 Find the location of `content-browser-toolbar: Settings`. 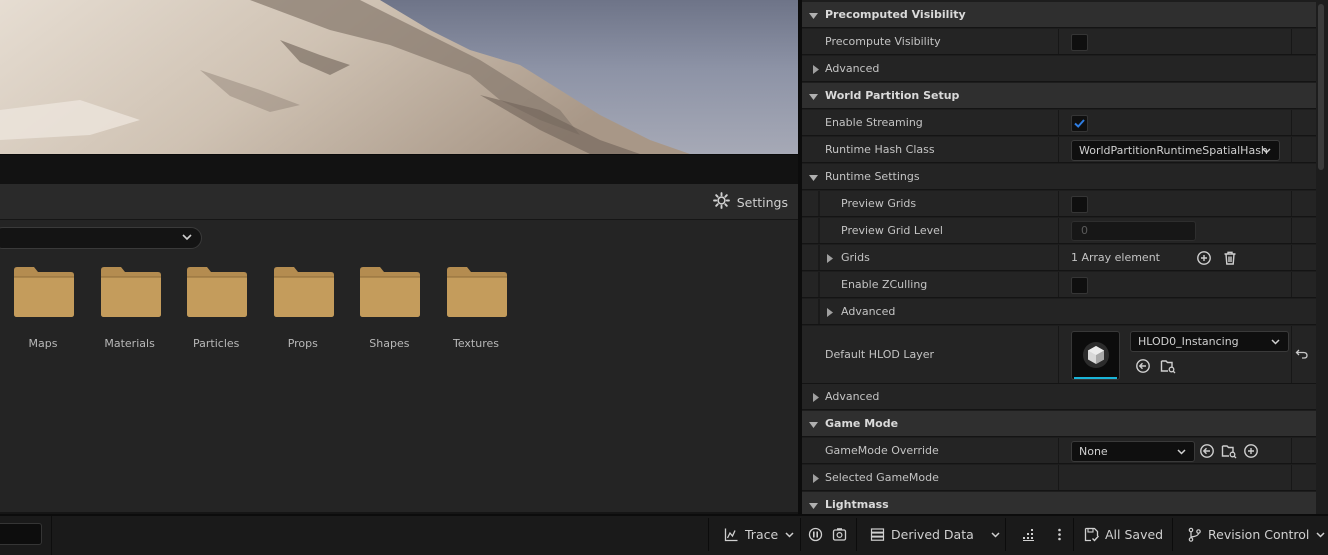

content-browser-toolbar: Settings is located at coordinates (399, 202).